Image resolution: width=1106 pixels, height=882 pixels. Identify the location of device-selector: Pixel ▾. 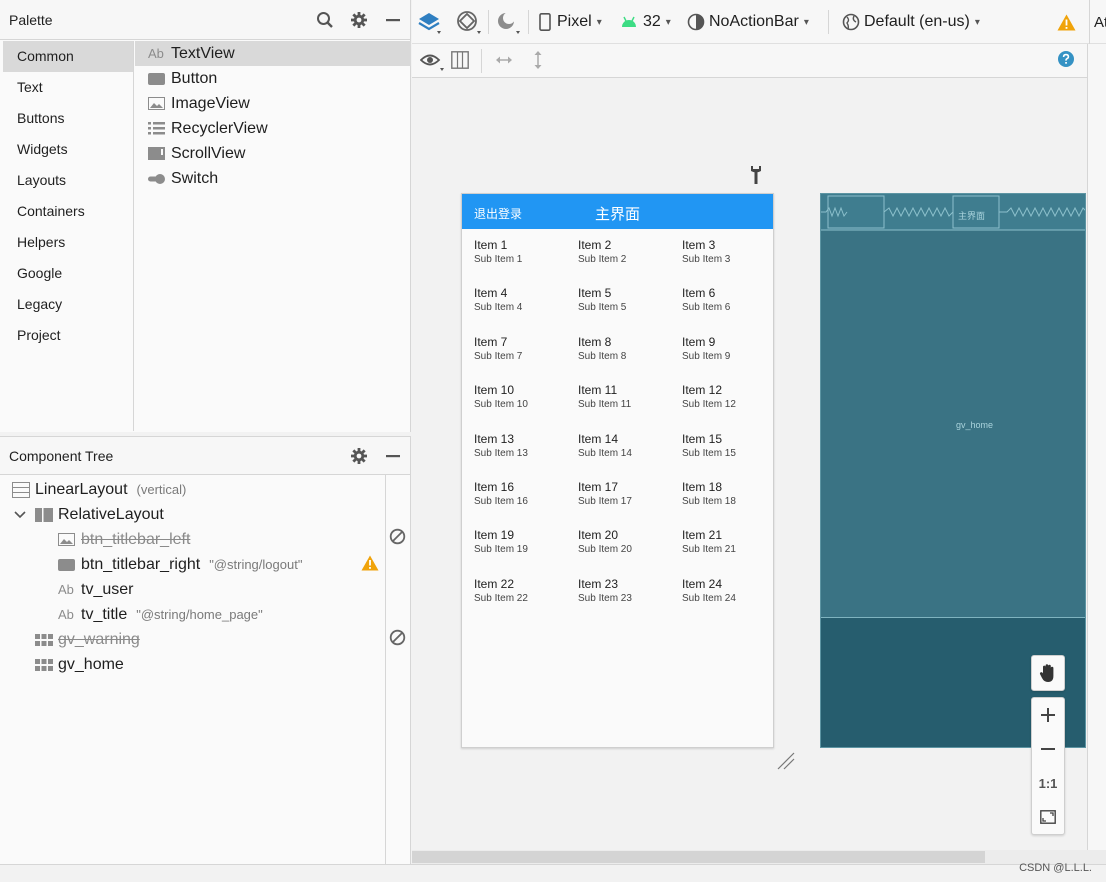
(570, 22).